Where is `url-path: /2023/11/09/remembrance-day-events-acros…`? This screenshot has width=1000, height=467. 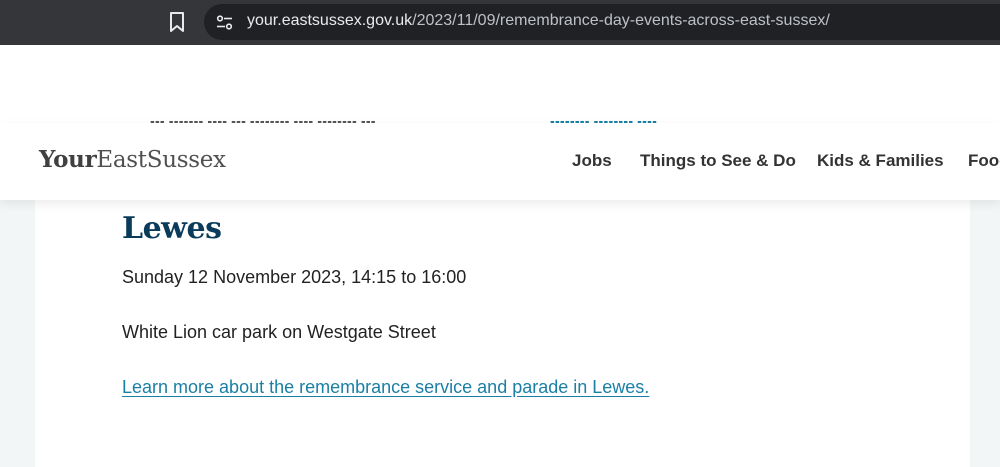
url-path: /2023/11/09/remembrance-day-events-acros… is located at coordinates (621, 20).